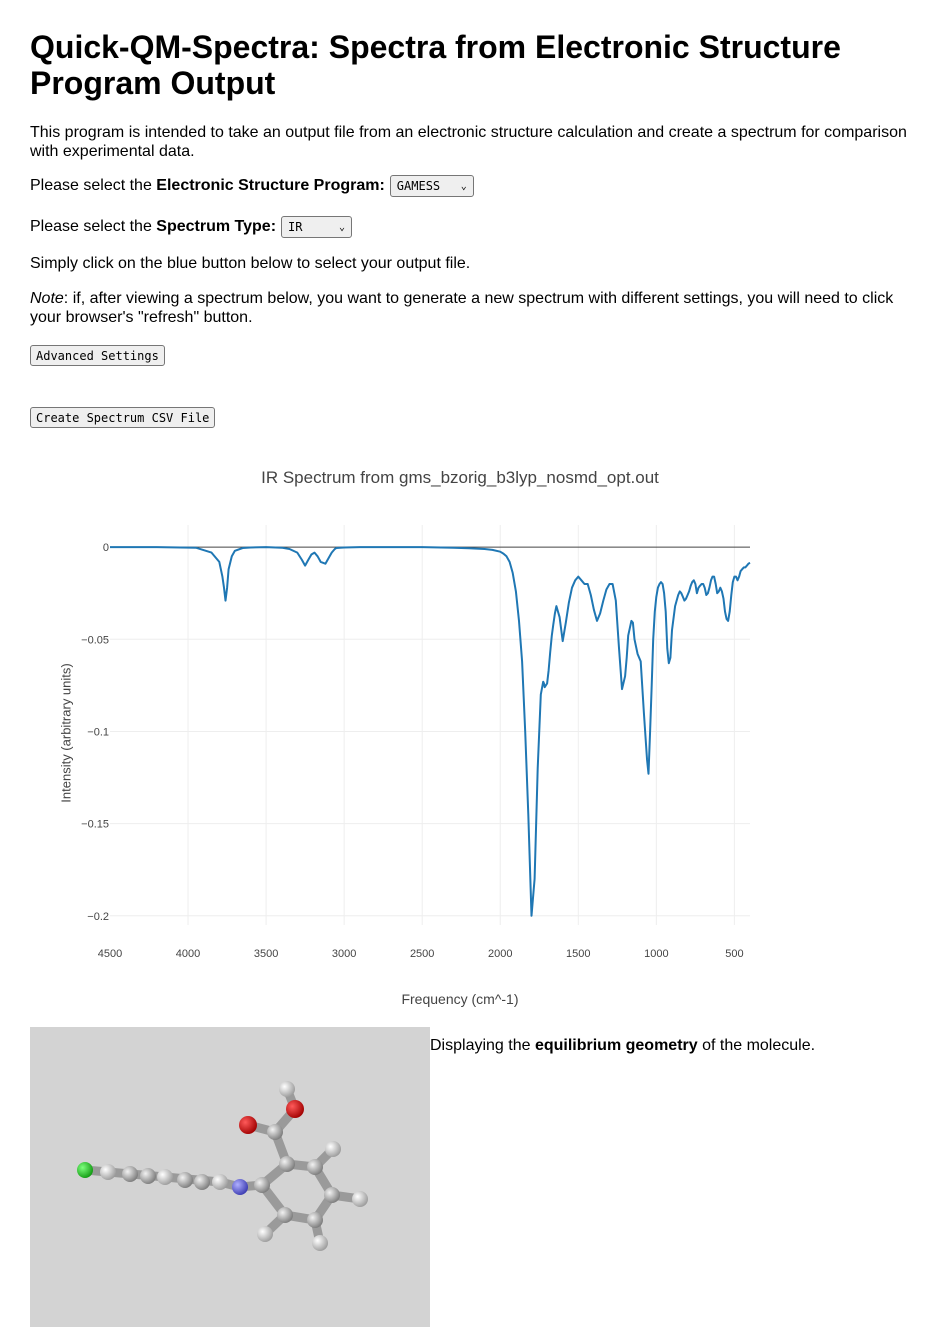 The image size is (948, 1332). I want to click on x-tick-label: 4500, so click(110, 954).